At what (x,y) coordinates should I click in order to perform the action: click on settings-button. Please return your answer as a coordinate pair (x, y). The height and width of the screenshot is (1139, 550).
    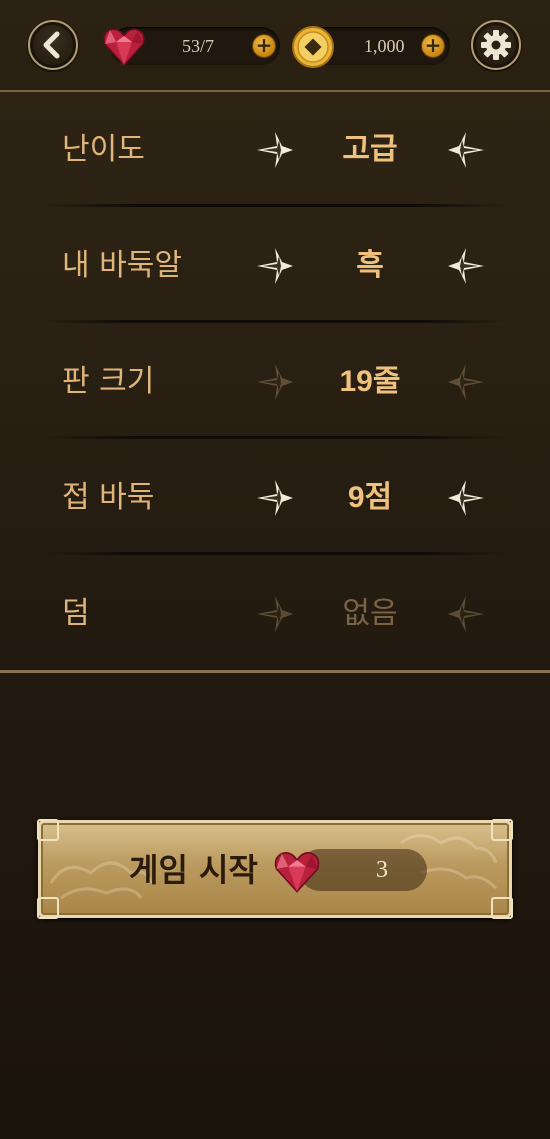
    Looking at the image, I should click on (496, 45).